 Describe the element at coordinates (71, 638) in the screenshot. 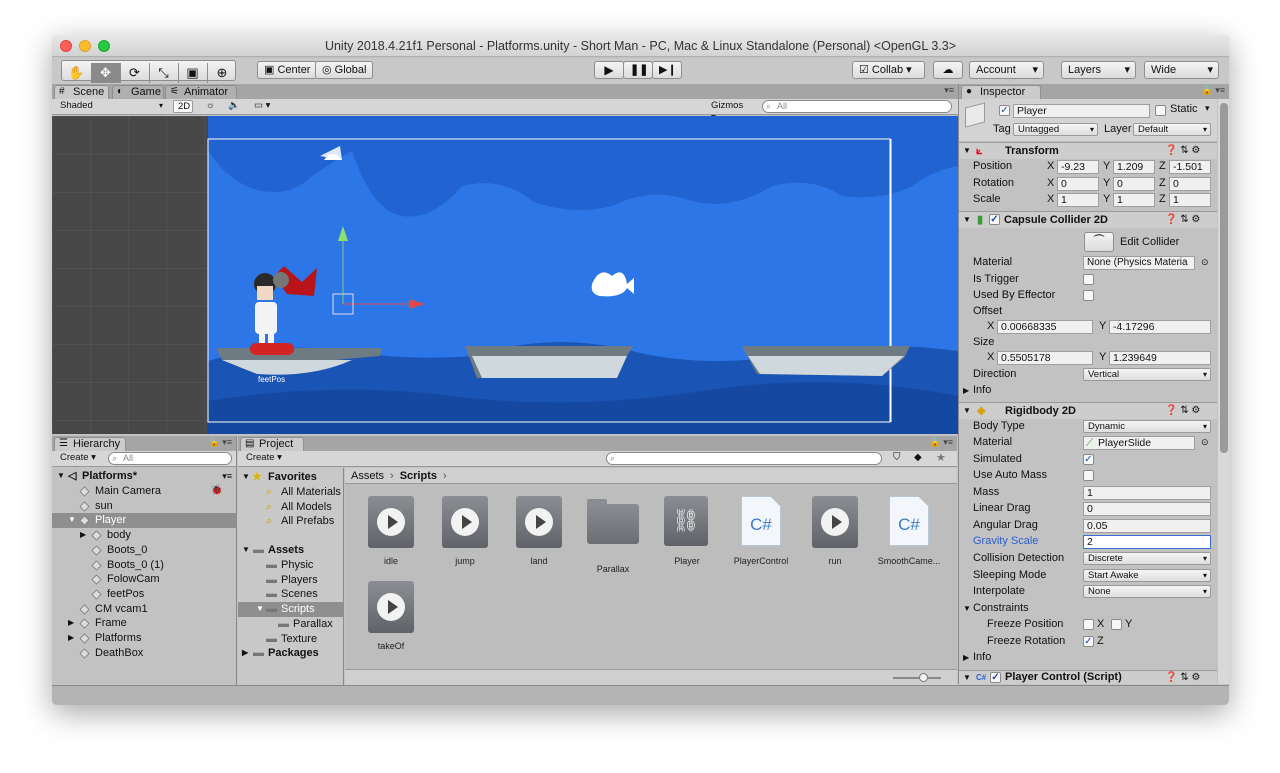

I see `foldout-icon: ▶` at that location.